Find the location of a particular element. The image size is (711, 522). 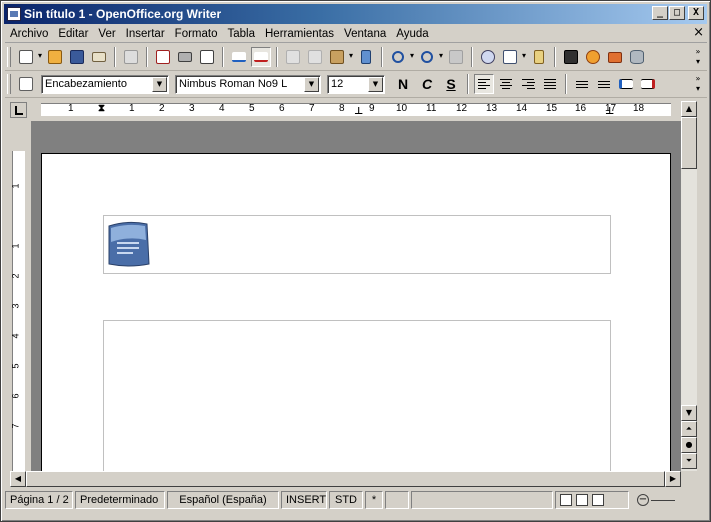

left-indent-marker: ⧗ is located at coordinates (101, 108).